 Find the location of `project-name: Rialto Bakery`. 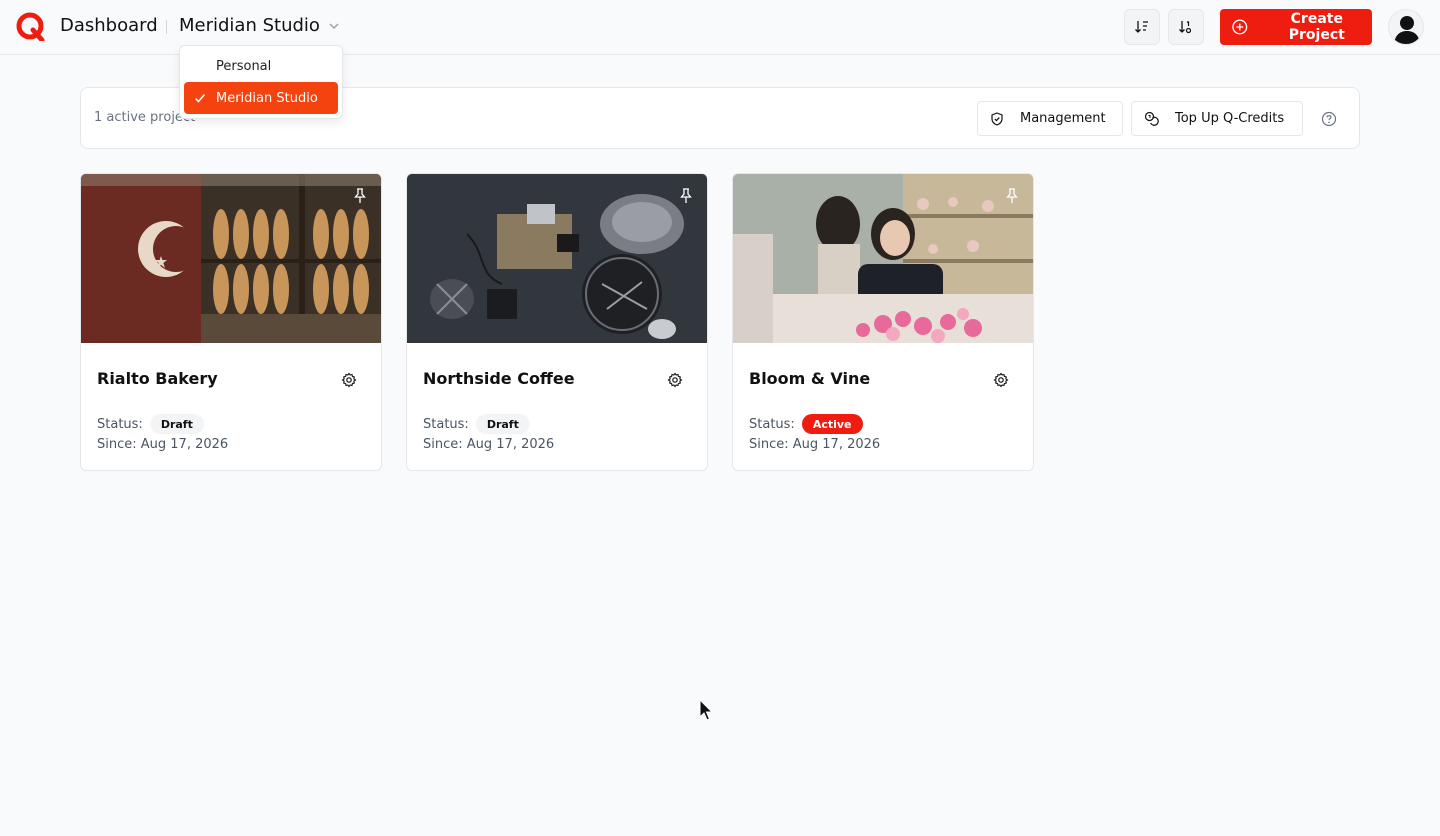

project-name: Rialto Bakery is located at coordinates (157, 378).